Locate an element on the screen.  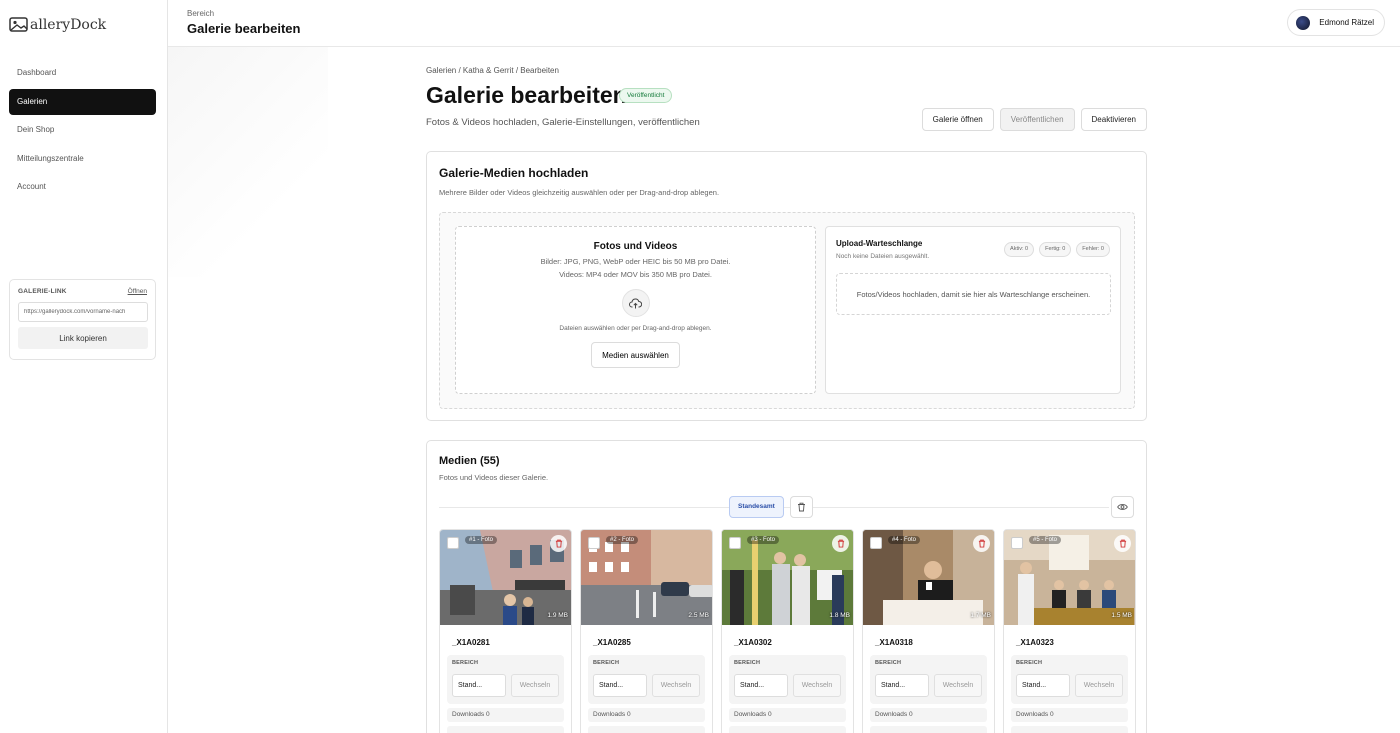
top-header: Bereich Galerie bearbeiten Edmond Rätzel is located at coordinates (784, 23).